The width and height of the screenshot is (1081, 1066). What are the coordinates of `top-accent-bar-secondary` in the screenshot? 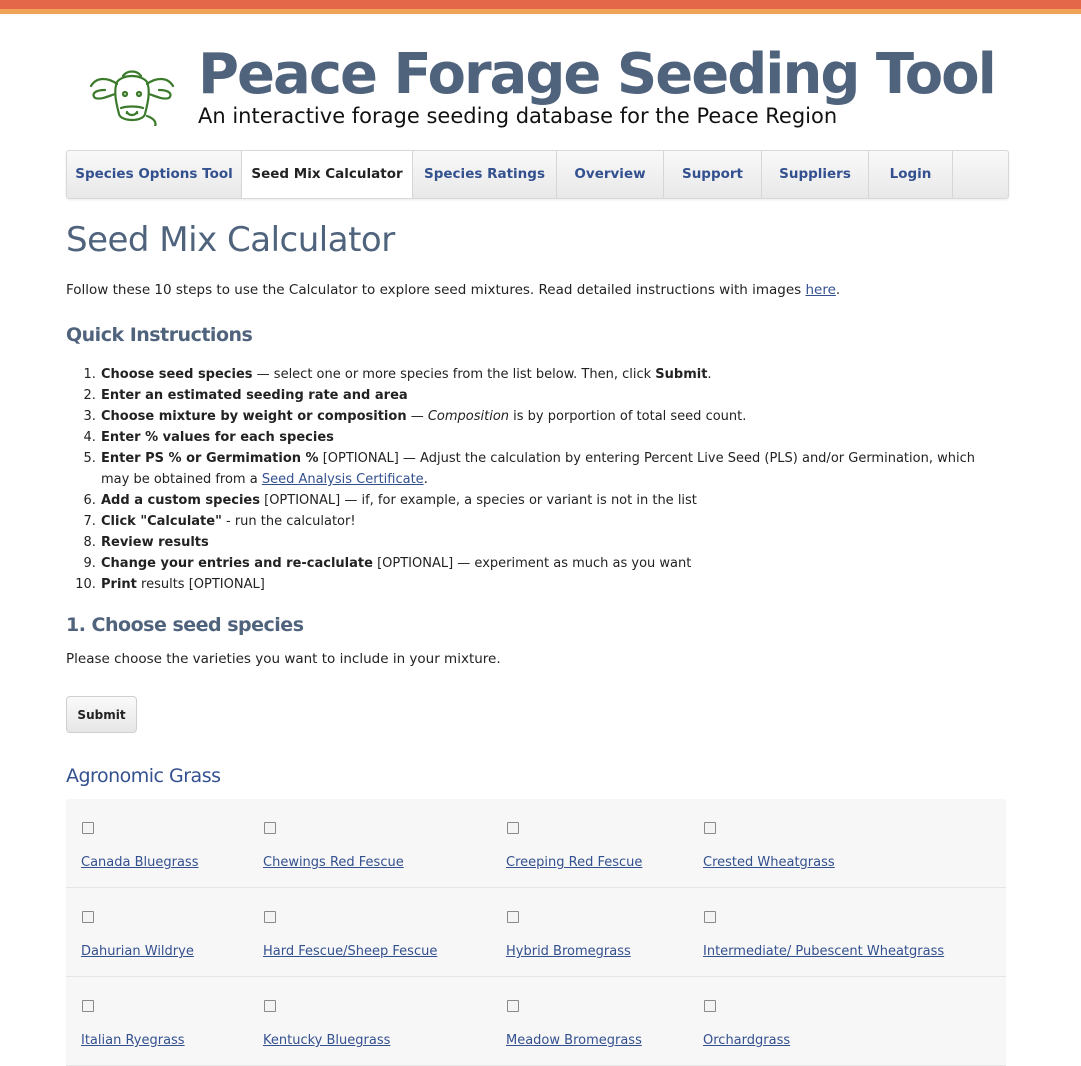 It's located at (540, 11).